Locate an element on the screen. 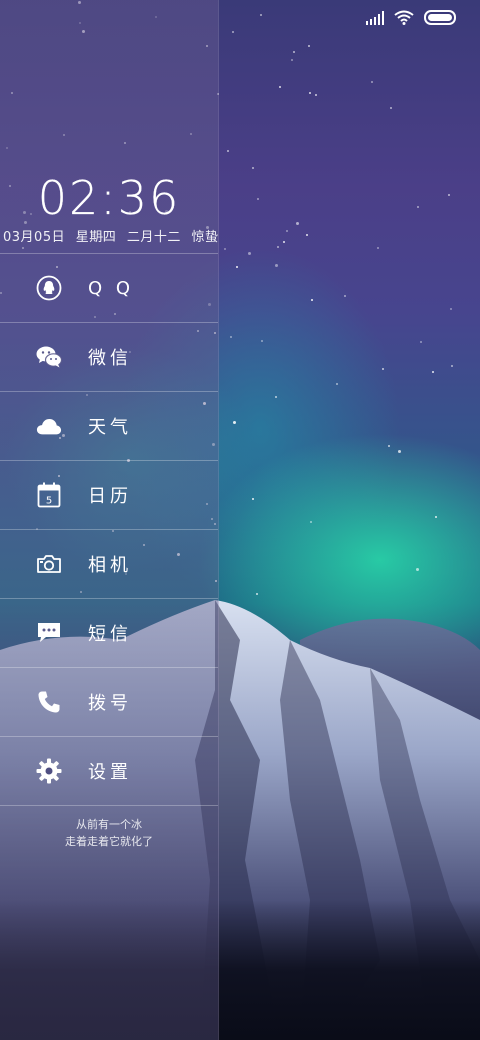 This screenshot has height=1040, width=480. camera-icon is located at coordinates (49, 564).